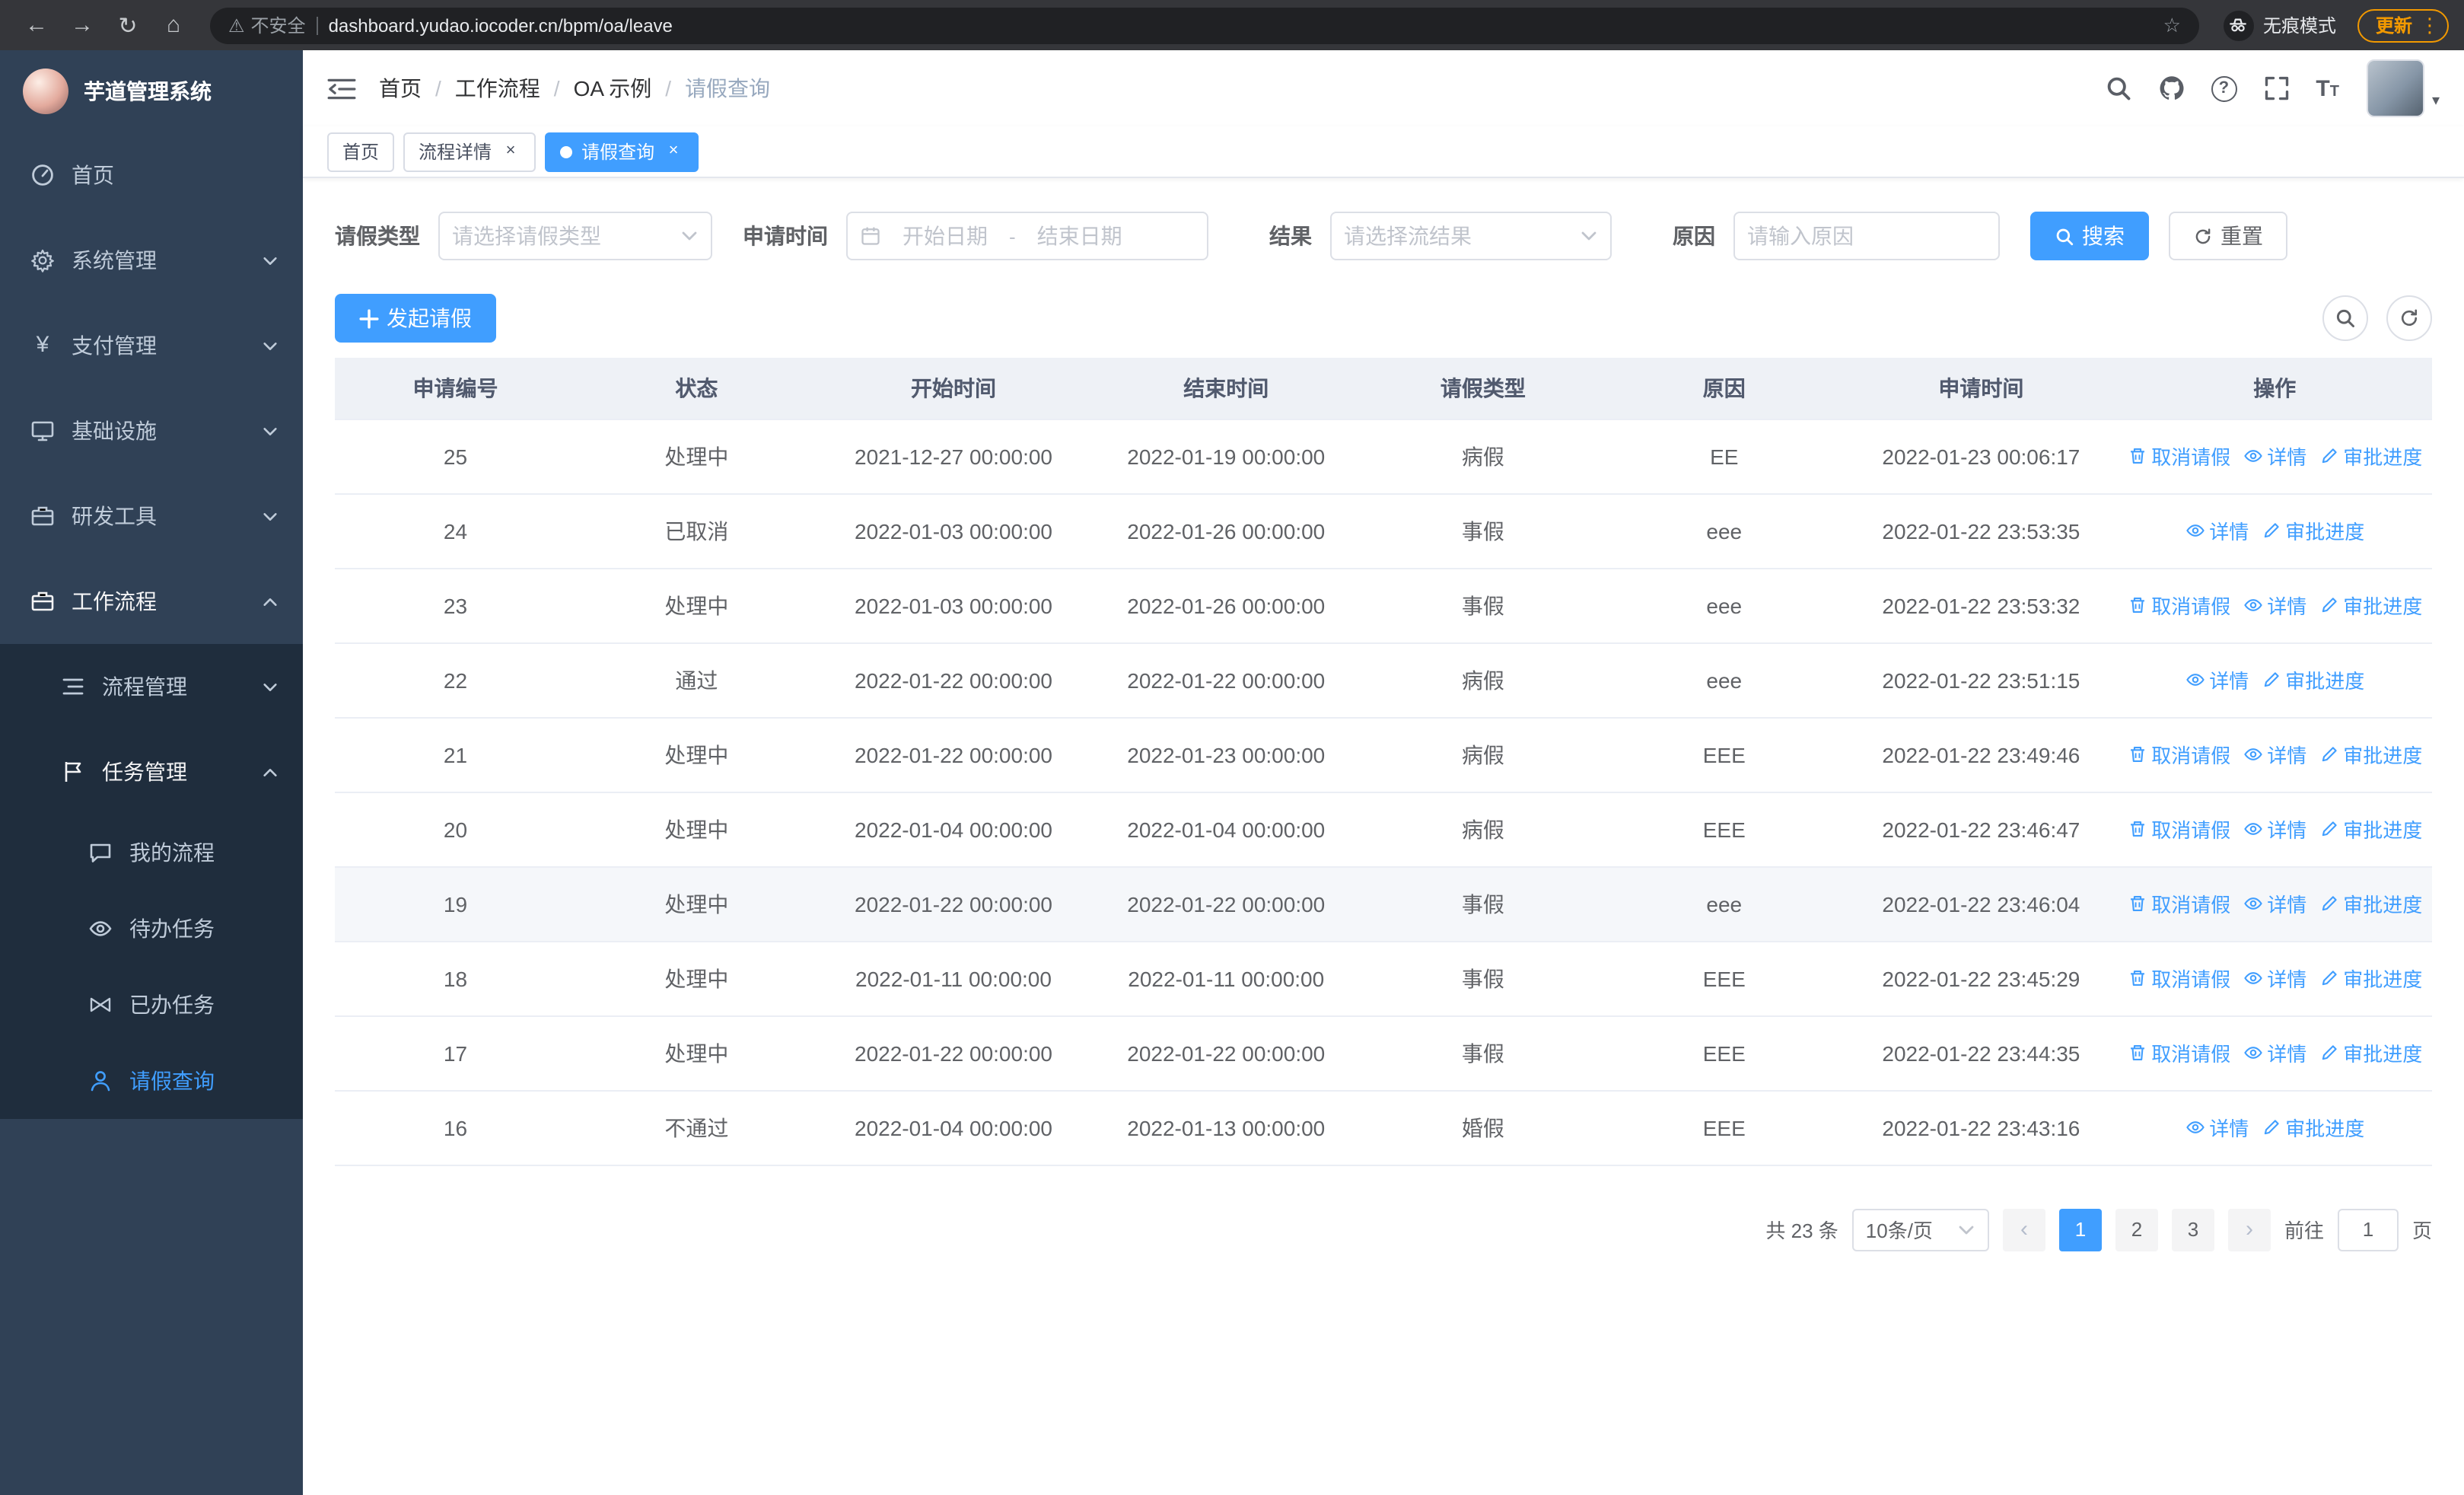 This screenshot has width=2464, height=1495. What do you see at coordinates (2395, 88) in the screenshot?
I see `user-avatar` at bounding box center [2395, 88].